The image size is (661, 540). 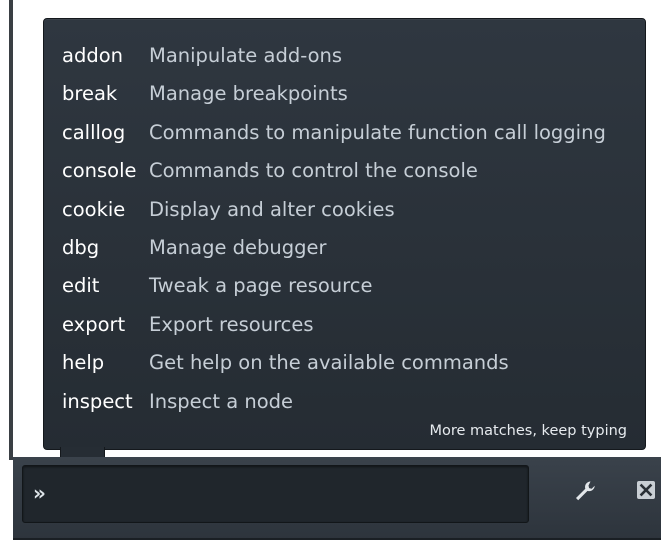 What do you see at coordinates (238, 247) in the screenshot?
I see `command-description: Manage debugger` at bounding box center [238, 247].